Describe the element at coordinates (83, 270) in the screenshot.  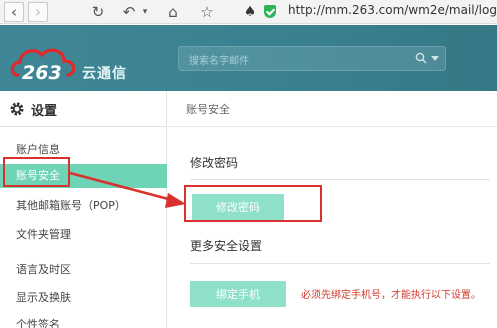
I see `sidebar-item-language-timezone: 语言及时区` at that location.